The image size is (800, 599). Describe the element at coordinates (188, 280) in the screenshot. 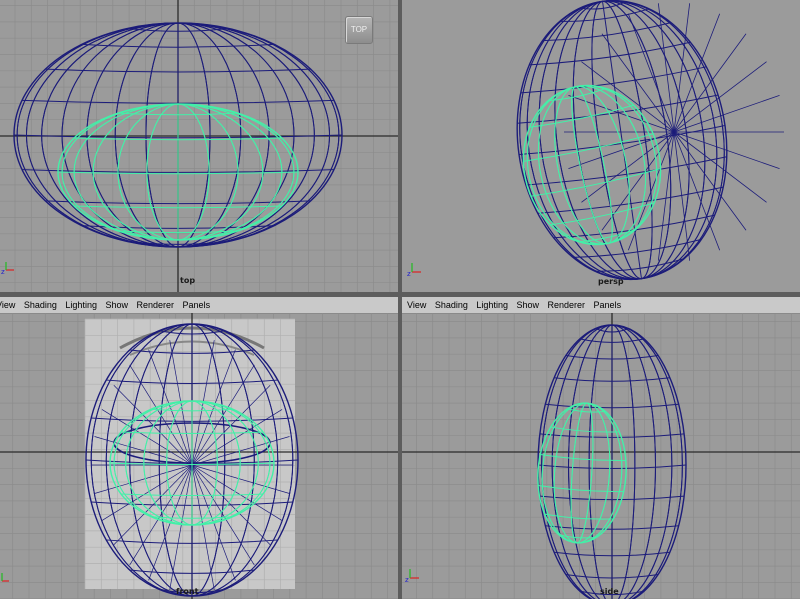

I see `camera-label: top` at that location.